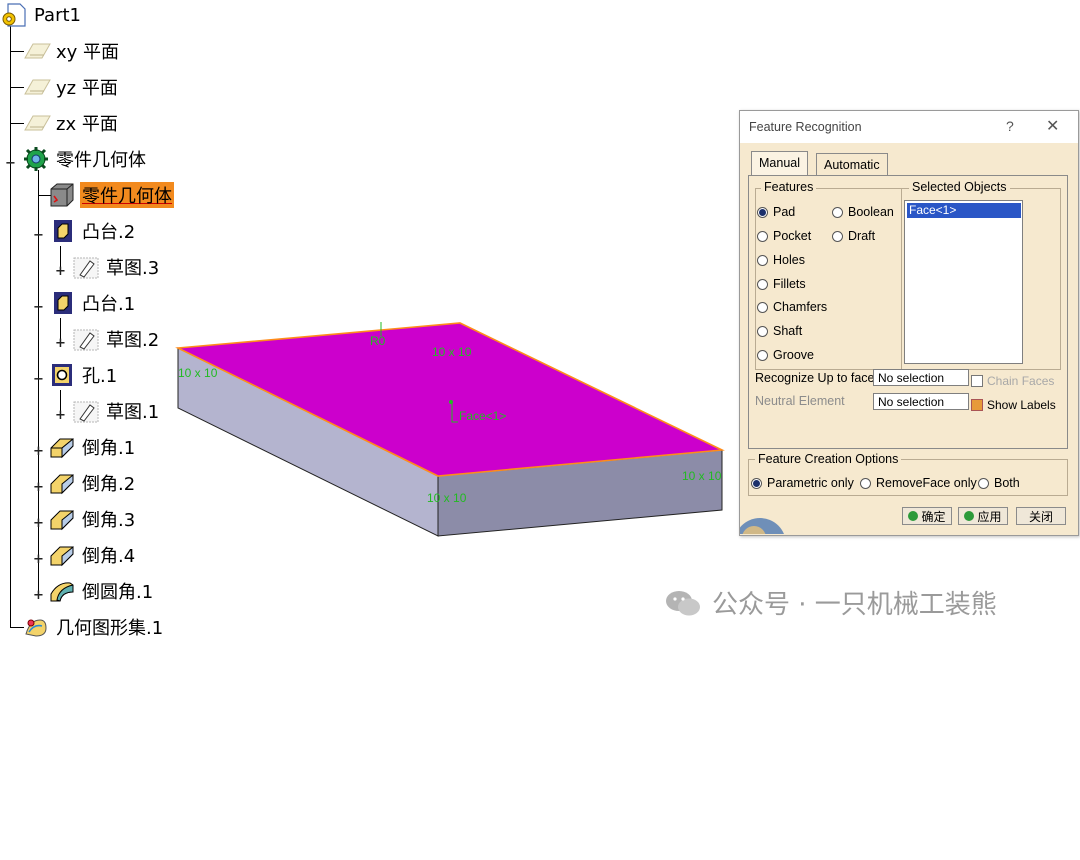 The height and width of the screenshot is (860, 1080). I want to click on feature-label: 凸台.1, so click(109, 304).